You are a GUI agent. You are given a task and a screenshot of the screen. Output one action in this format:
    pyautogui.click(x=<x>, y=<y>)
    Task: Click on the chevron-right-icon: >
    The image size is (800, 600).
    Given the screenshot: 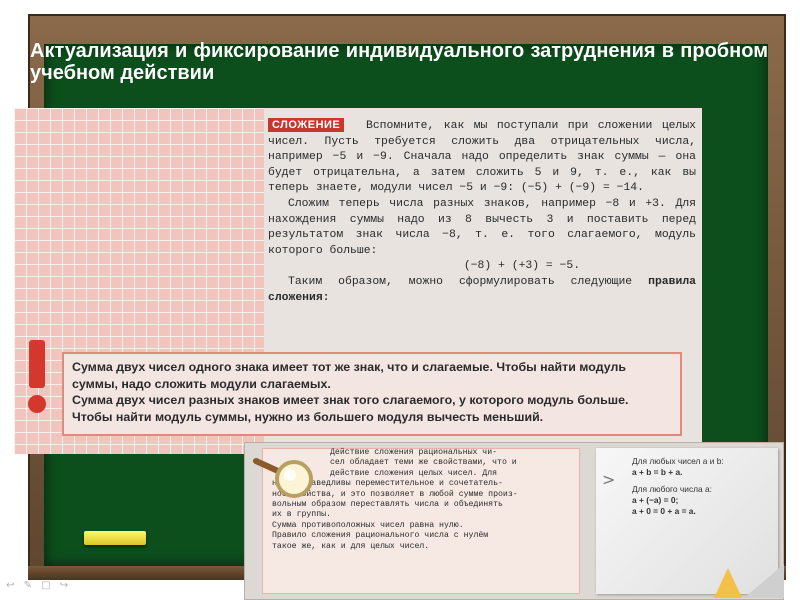 What is the action you would take?
    pyautogui.click(x=609, y=479)
    